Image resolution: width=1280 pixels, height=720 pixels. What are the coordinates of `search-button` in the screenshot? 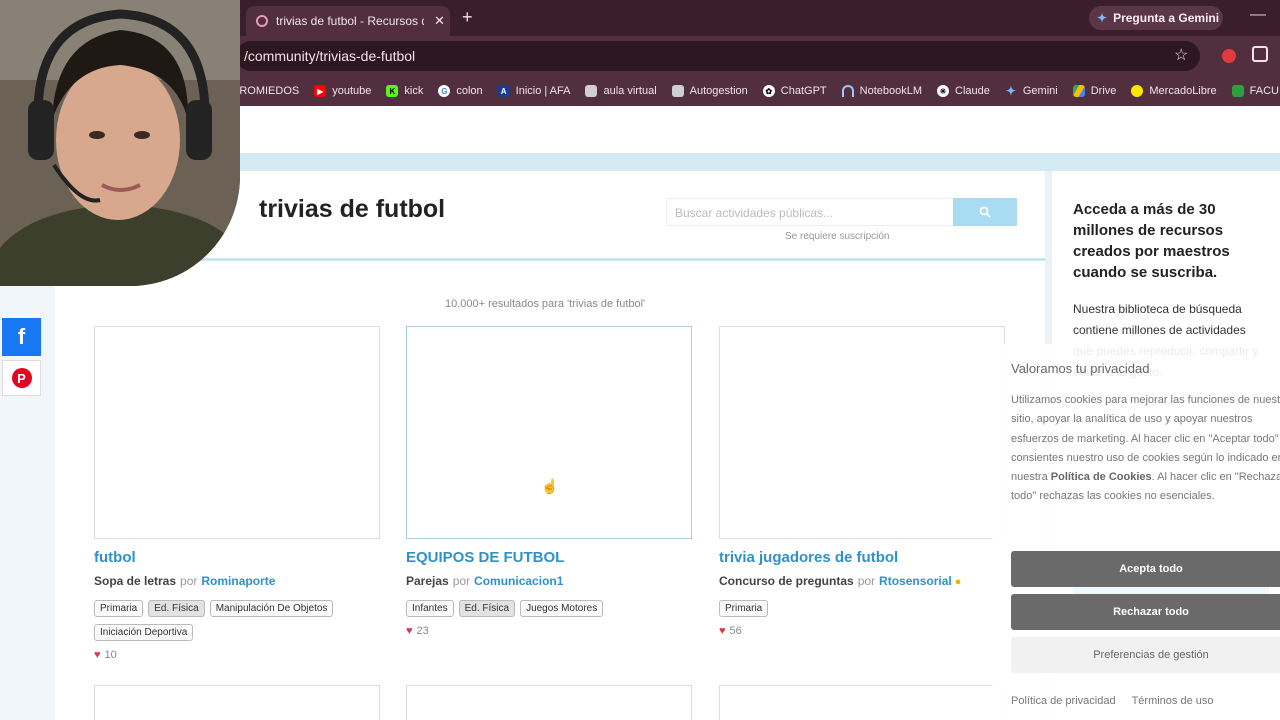 It's located at (985, 212).